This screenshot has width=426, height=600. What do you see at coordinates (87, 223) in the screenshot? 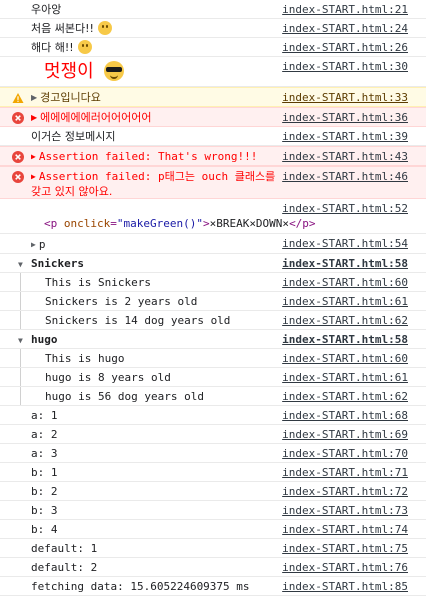
I see `attr-name: onclick` at bounding box center [87, 223].